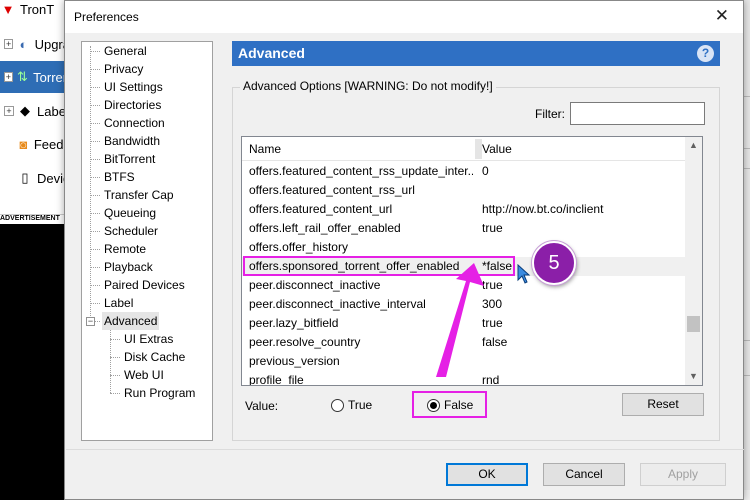  Describe the element at coordinates (460, 320) in the screenshot. I see `annotation-arrow-icon` at that location.